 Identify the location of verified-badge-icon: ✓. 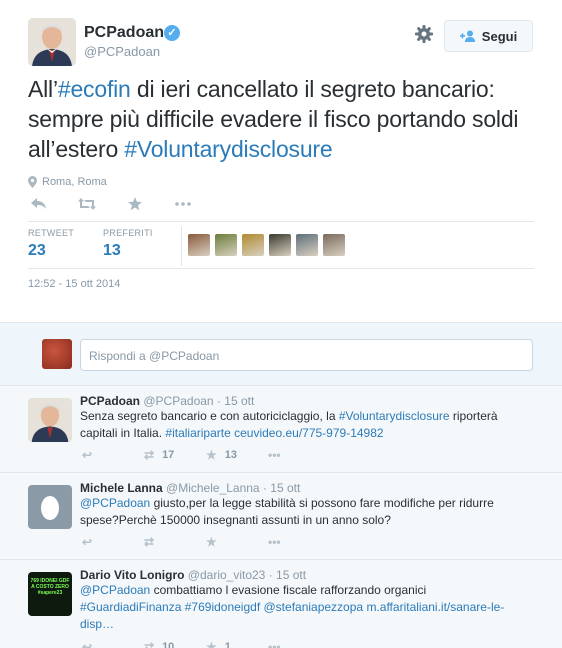
(172, 33).